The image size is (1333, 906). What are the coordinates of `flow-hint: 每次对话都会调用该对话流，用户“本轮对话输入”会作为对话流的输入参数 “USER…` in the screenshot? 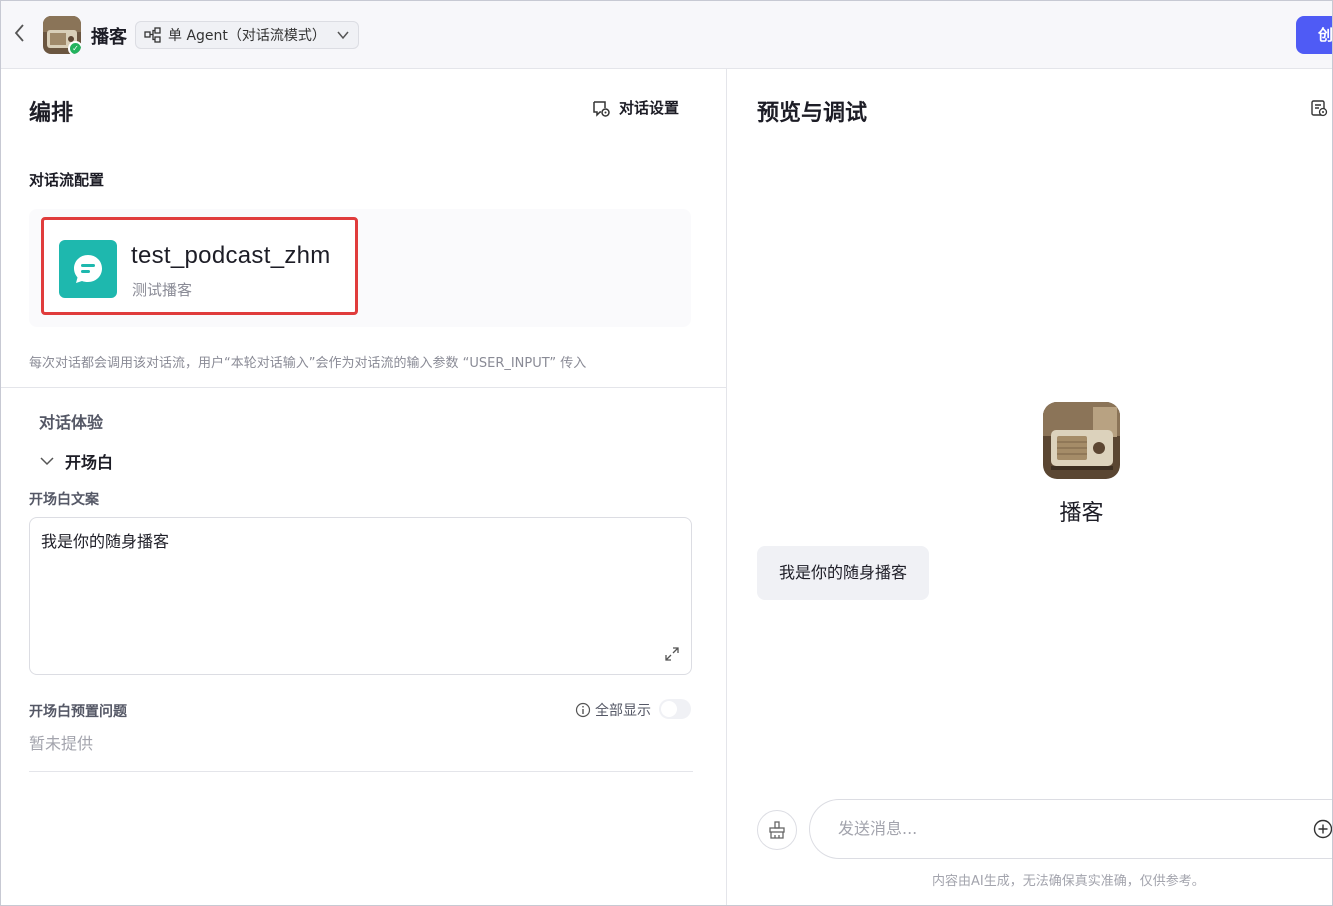 It's located at (308, 363).